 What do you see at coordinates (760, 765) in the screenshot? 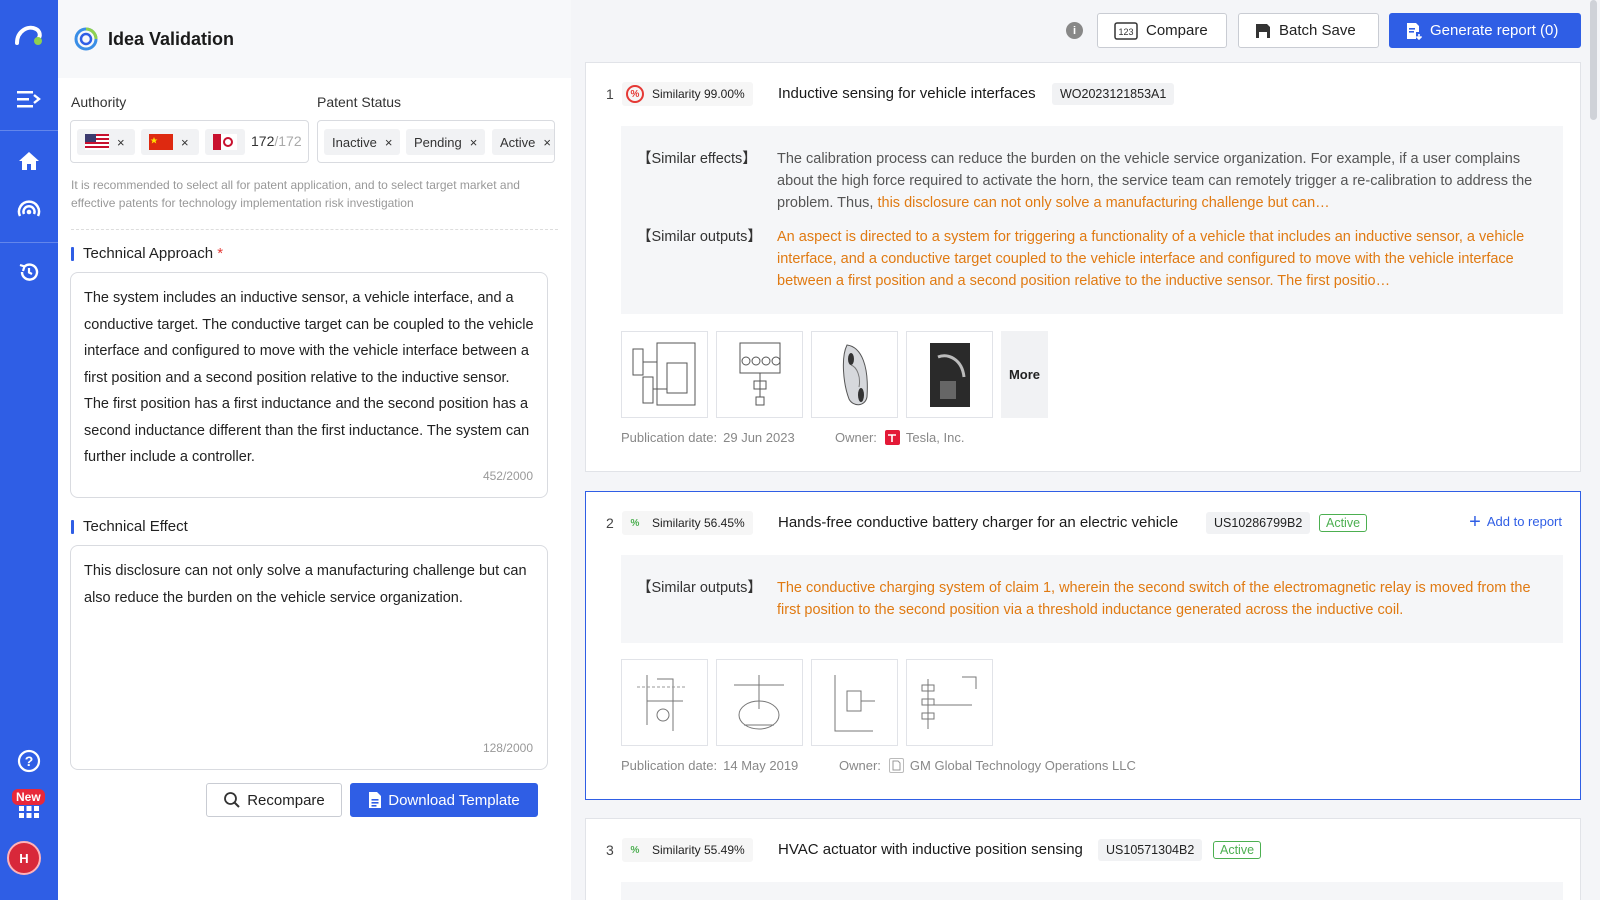
I see `publication-date-value: 14 May 2019` at bounding box center [760, 765].